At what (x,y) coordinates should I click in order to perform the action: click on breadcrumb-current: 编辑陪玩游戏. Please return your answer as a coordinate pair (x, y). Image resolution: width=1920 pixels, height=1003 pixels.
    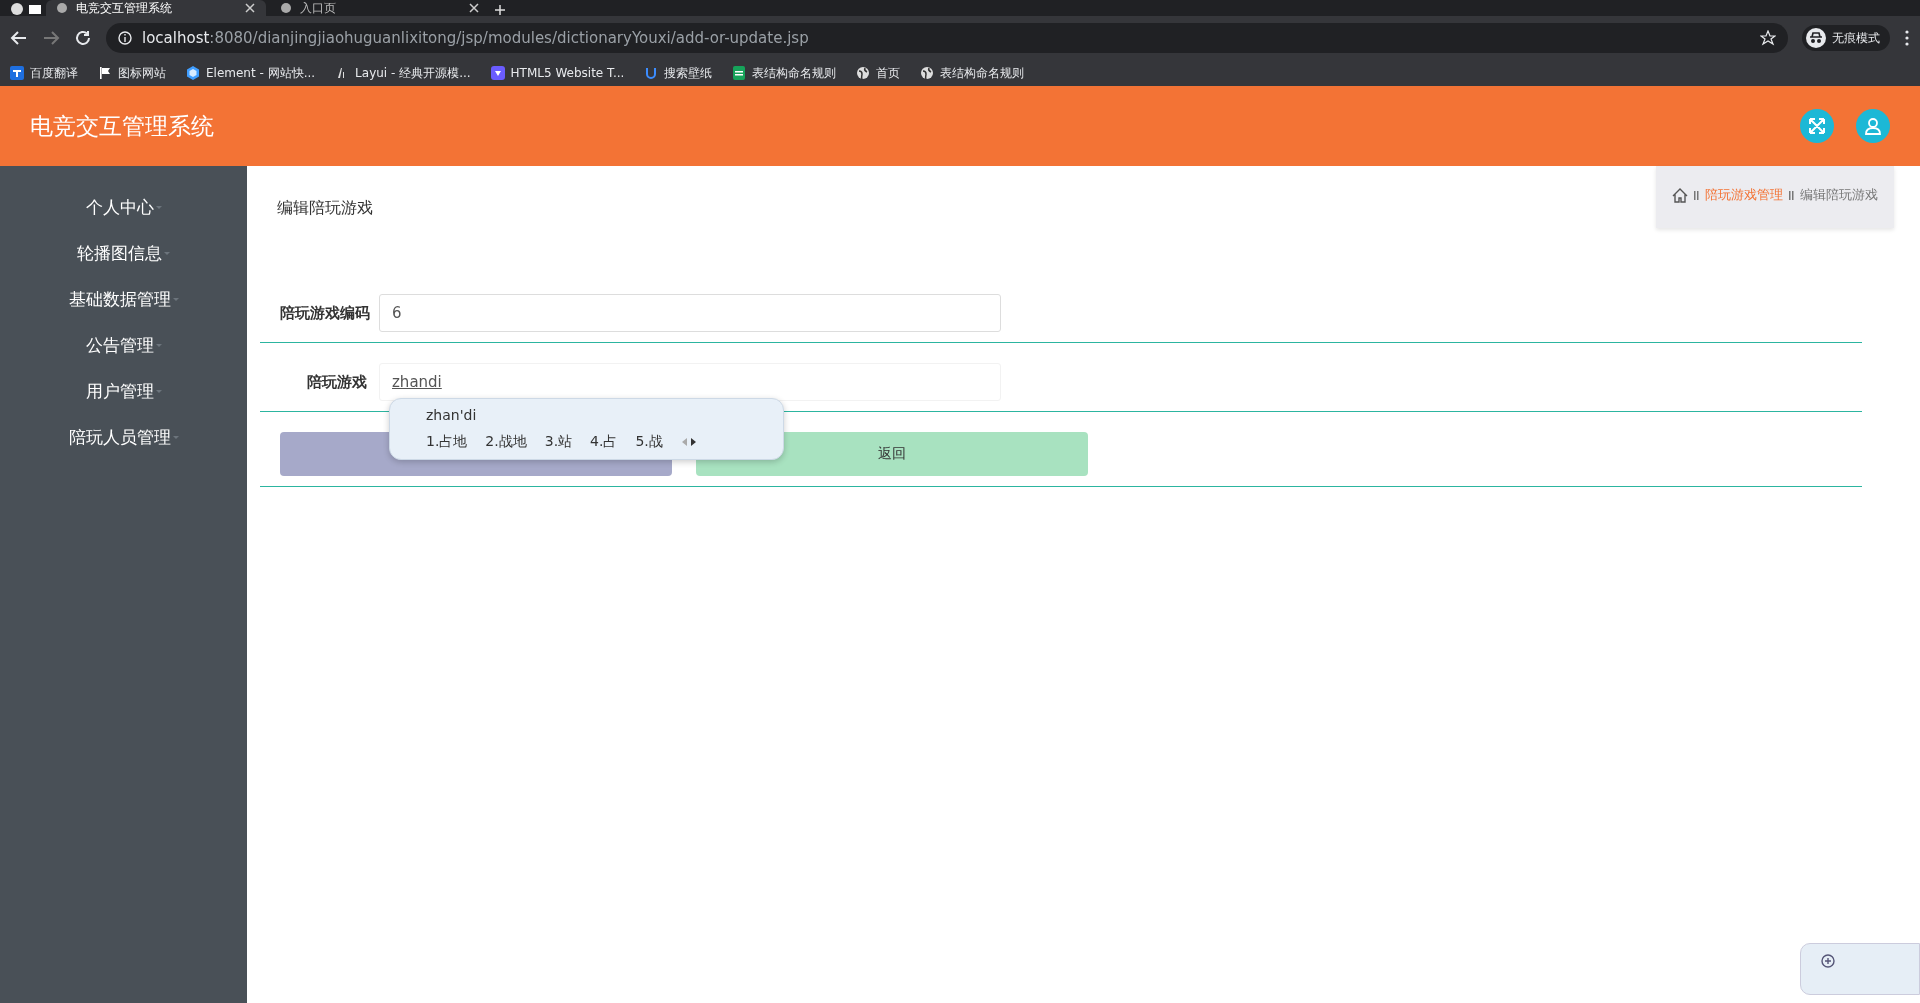
    Looking at the image, I should click on (1839, 195).